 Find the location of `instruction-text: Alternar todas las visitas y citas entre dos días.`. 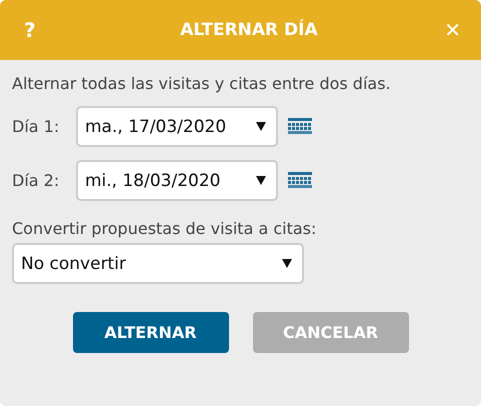

instruction-text: Alternar todas las visitas y citas entre dos días. is located at coordinates (202, 83).